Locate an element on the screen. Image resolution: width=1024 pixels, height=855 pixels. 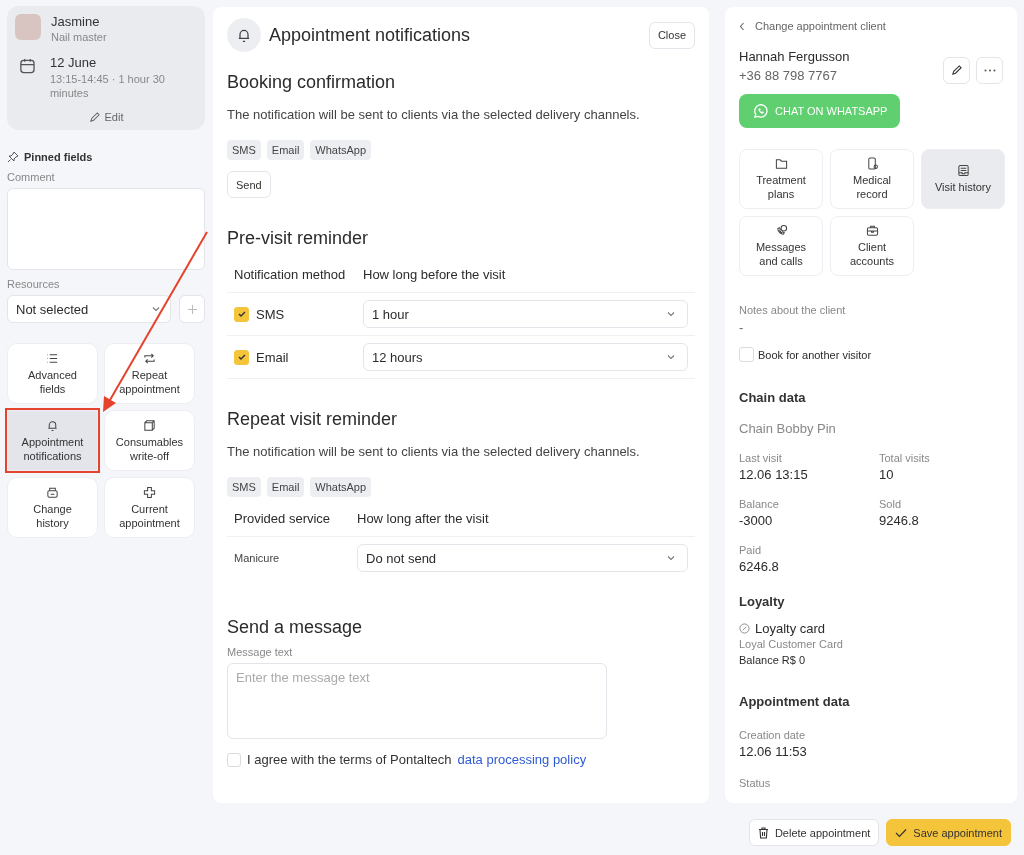
stat-value: 12.06 13:15 is located at coordinates (774, 474).